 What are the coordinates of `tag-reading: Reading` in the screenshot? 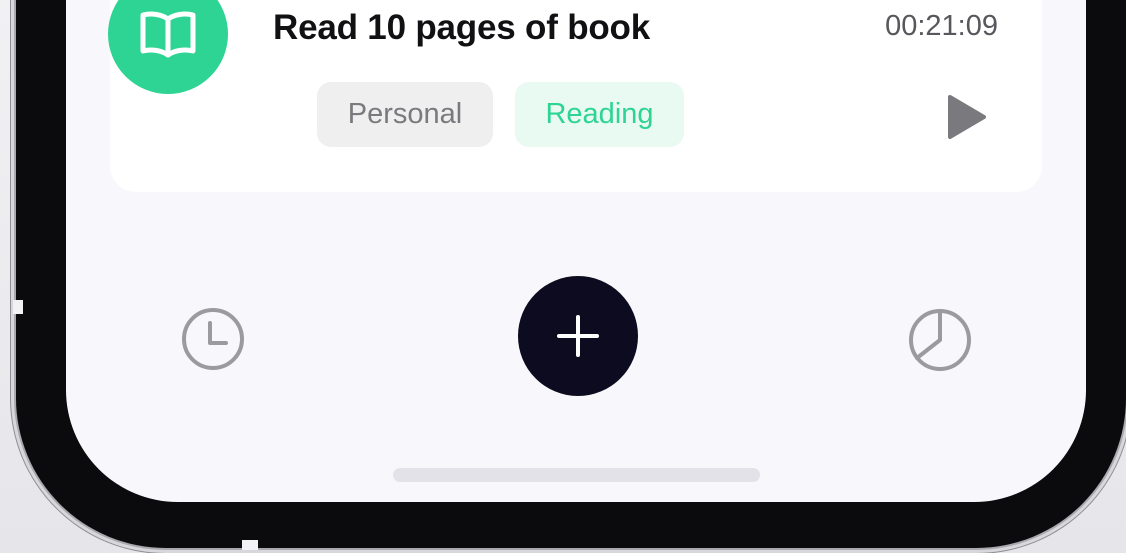 It's located at (599, 114).